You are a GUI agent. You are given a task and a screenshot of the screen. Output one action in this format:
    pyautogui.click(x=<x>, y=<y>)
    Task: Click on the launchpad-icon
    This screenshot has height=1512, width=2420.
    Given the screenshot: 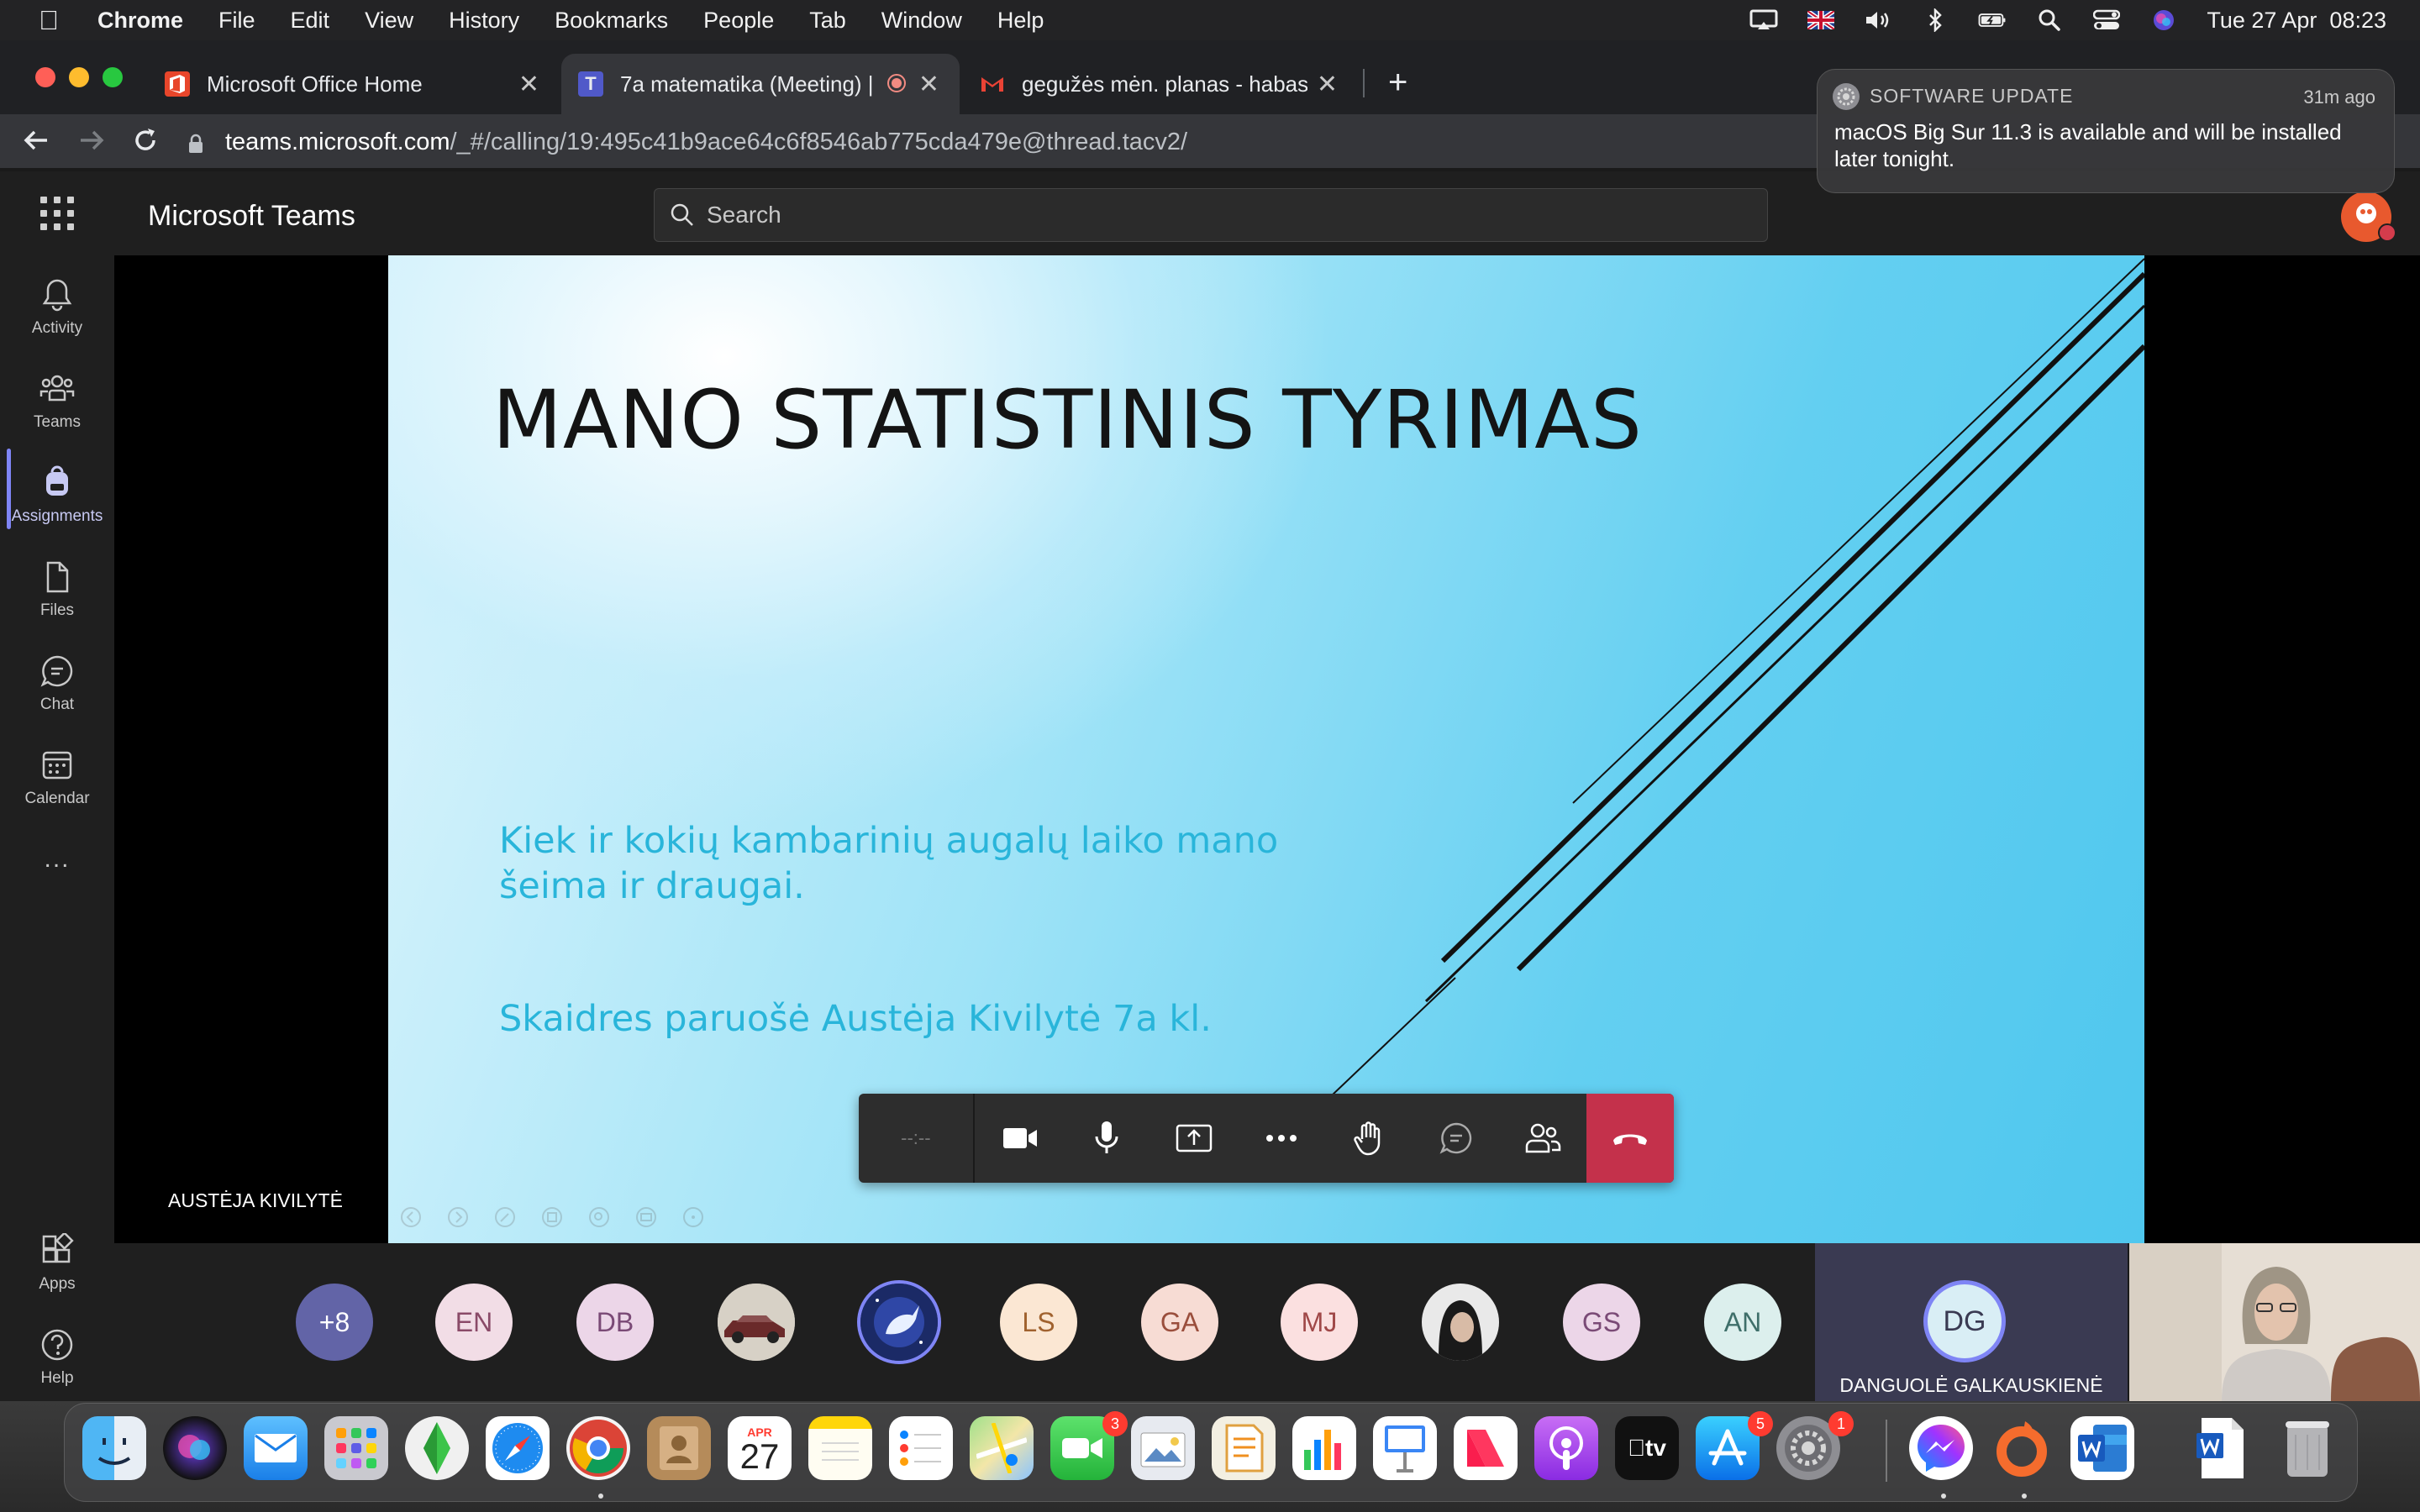 What is the action you would take?
    pyautogui.click(x=356, y=1448)
    